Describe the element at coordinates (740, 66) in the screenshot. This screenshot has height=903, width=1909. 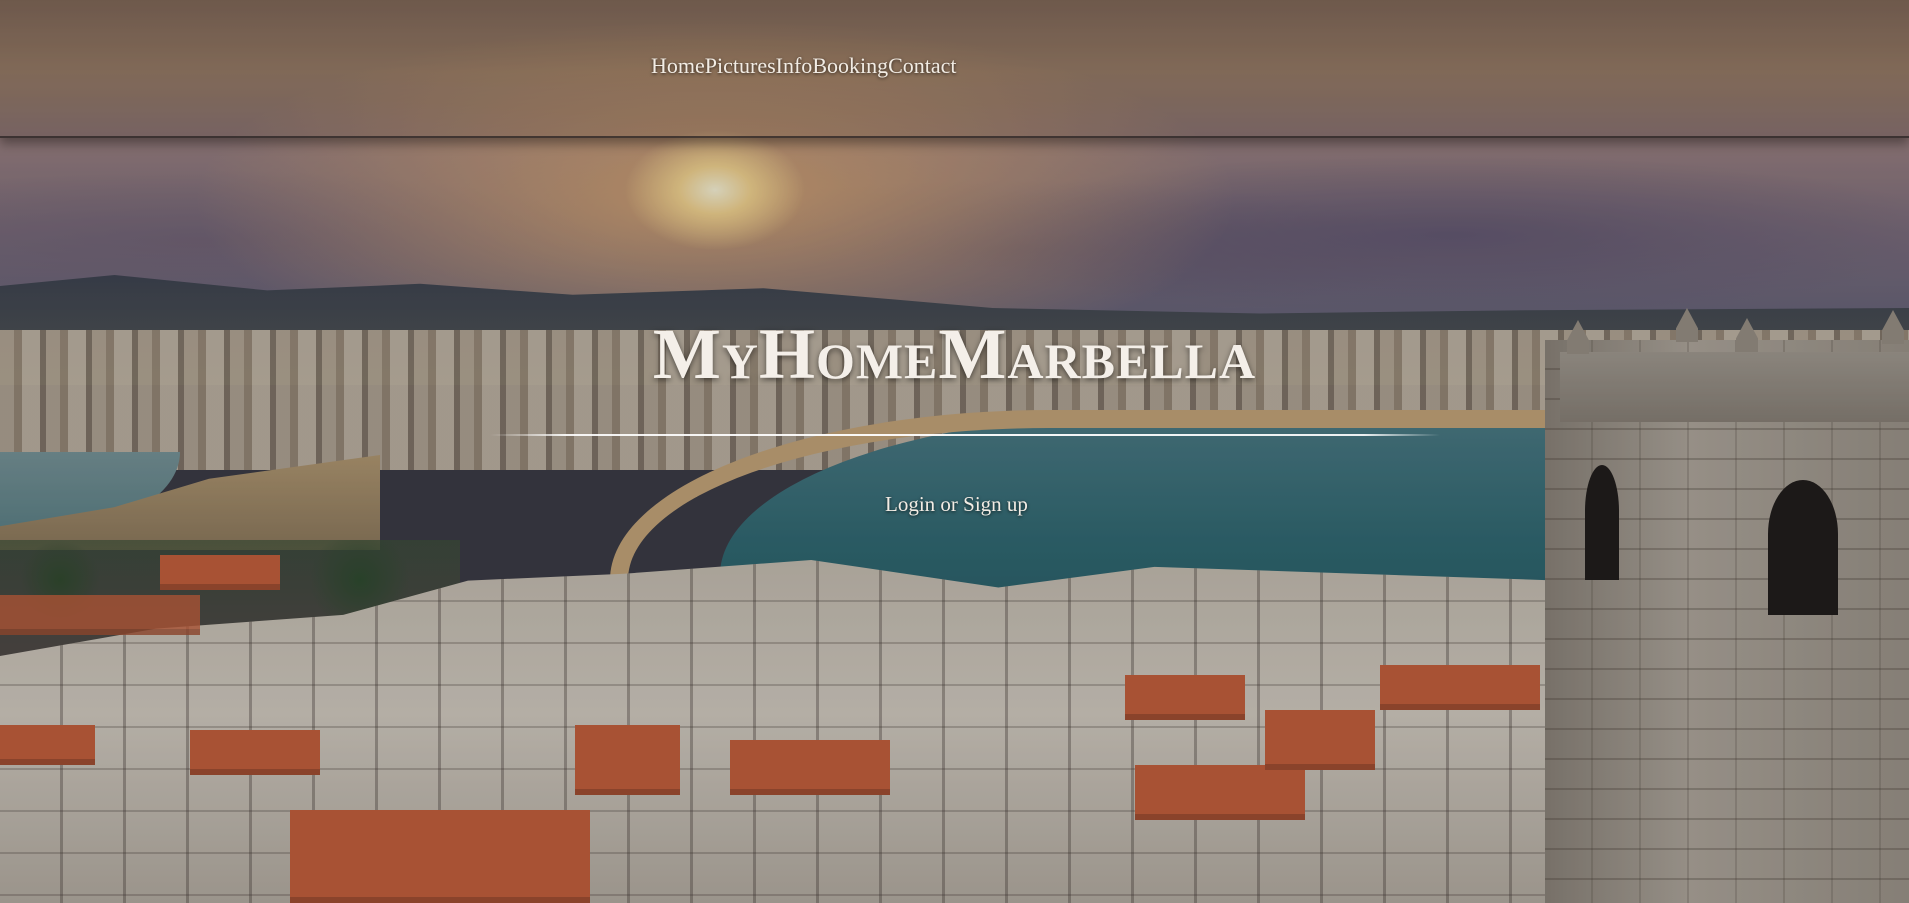
I see `nav-link-pictures: Pictures` at that location.